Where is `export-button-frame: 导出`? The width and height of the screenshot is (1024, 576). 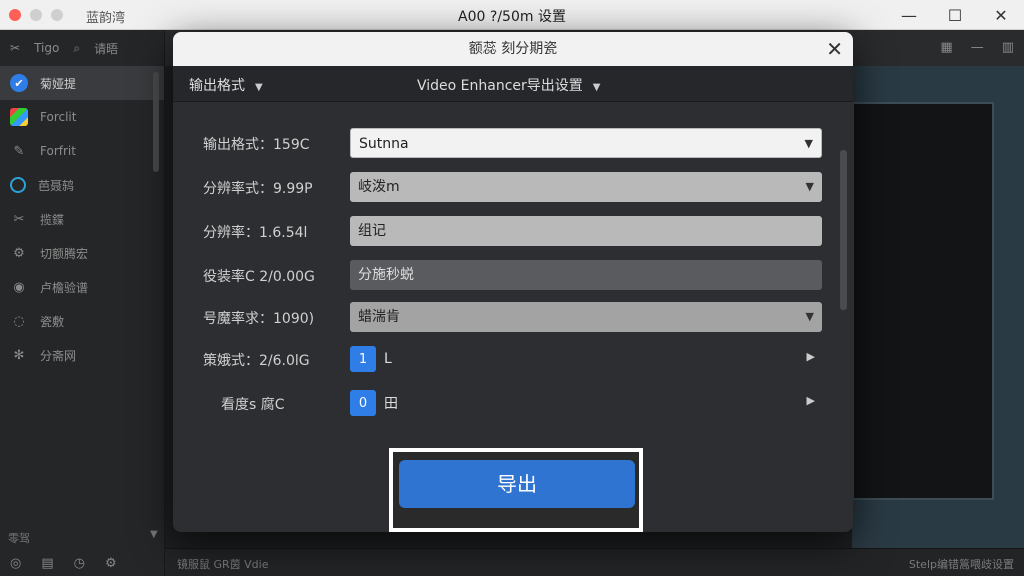
export-button-frame: 导出 is located at coordinates (516, 490).